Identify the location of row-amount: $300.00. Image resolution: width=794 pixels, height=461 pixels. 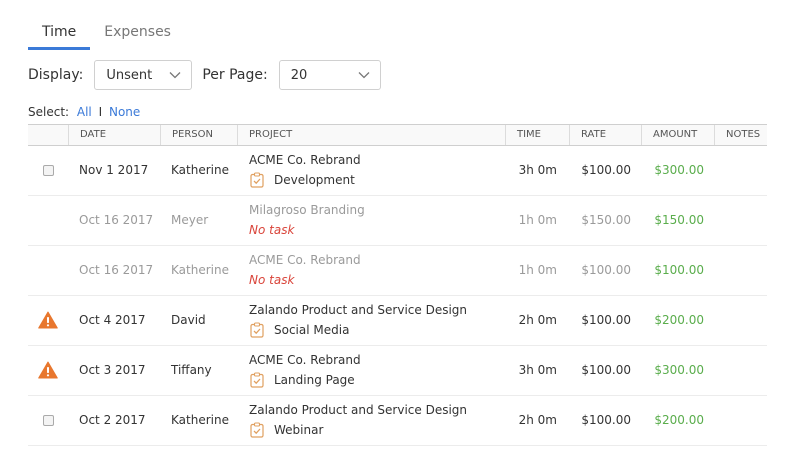
(679, 170).